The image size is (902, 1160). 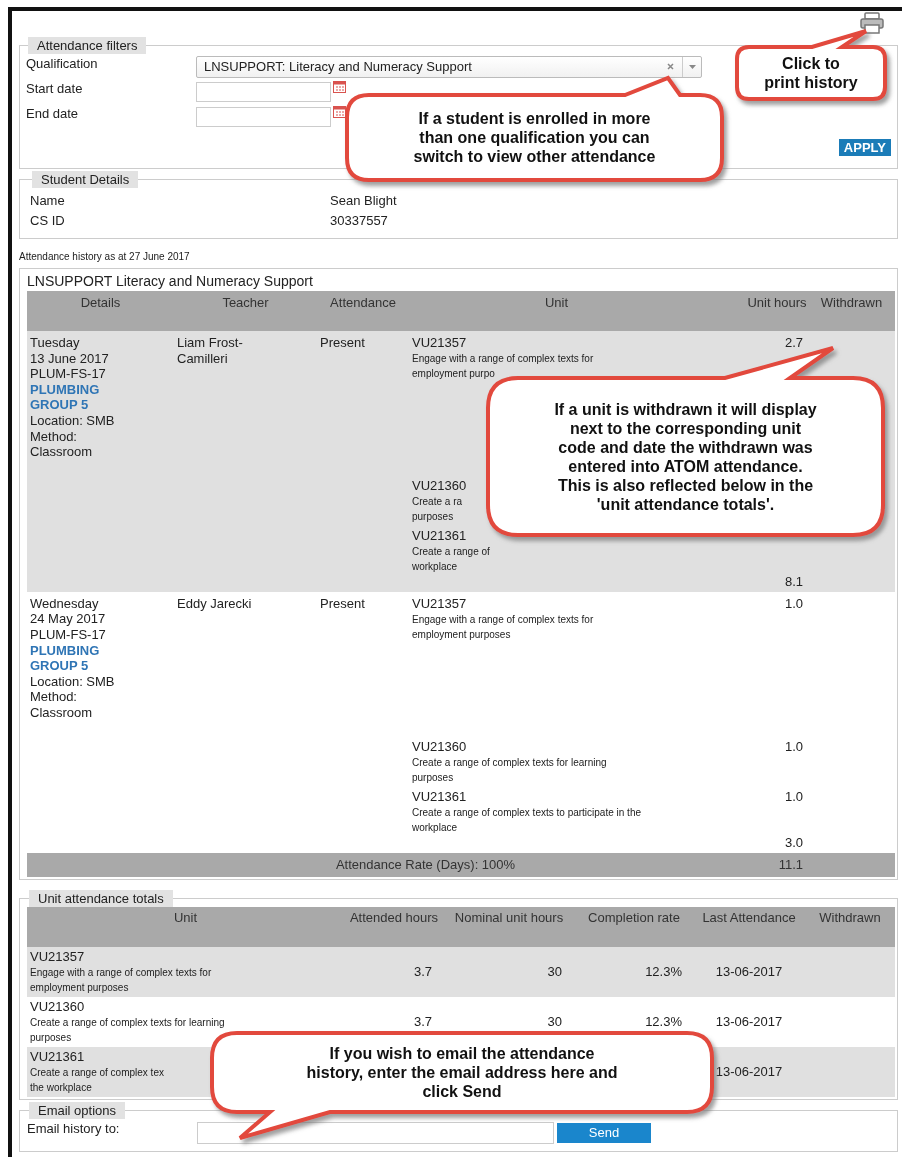 What do you see at coordinates (749, 917) in the screenshot?
I see `column-header: Last Attendance` at bounding box center [749, 917].